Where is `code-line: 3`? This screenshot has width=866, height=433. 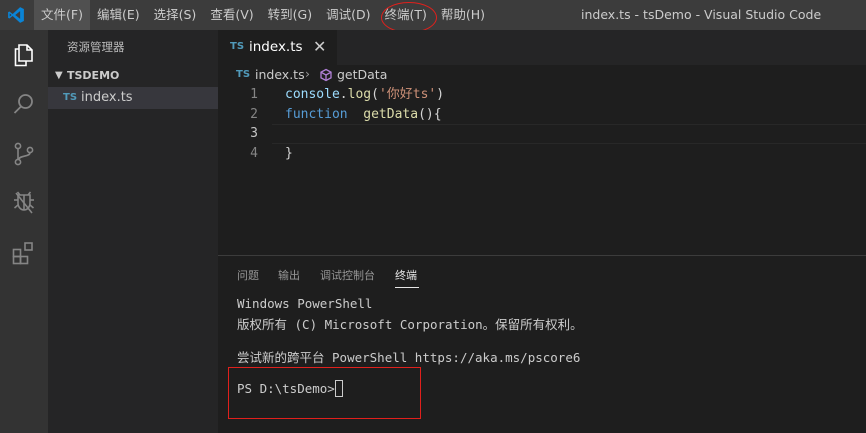
code-line: 3 is located at coordinates (542, 134).